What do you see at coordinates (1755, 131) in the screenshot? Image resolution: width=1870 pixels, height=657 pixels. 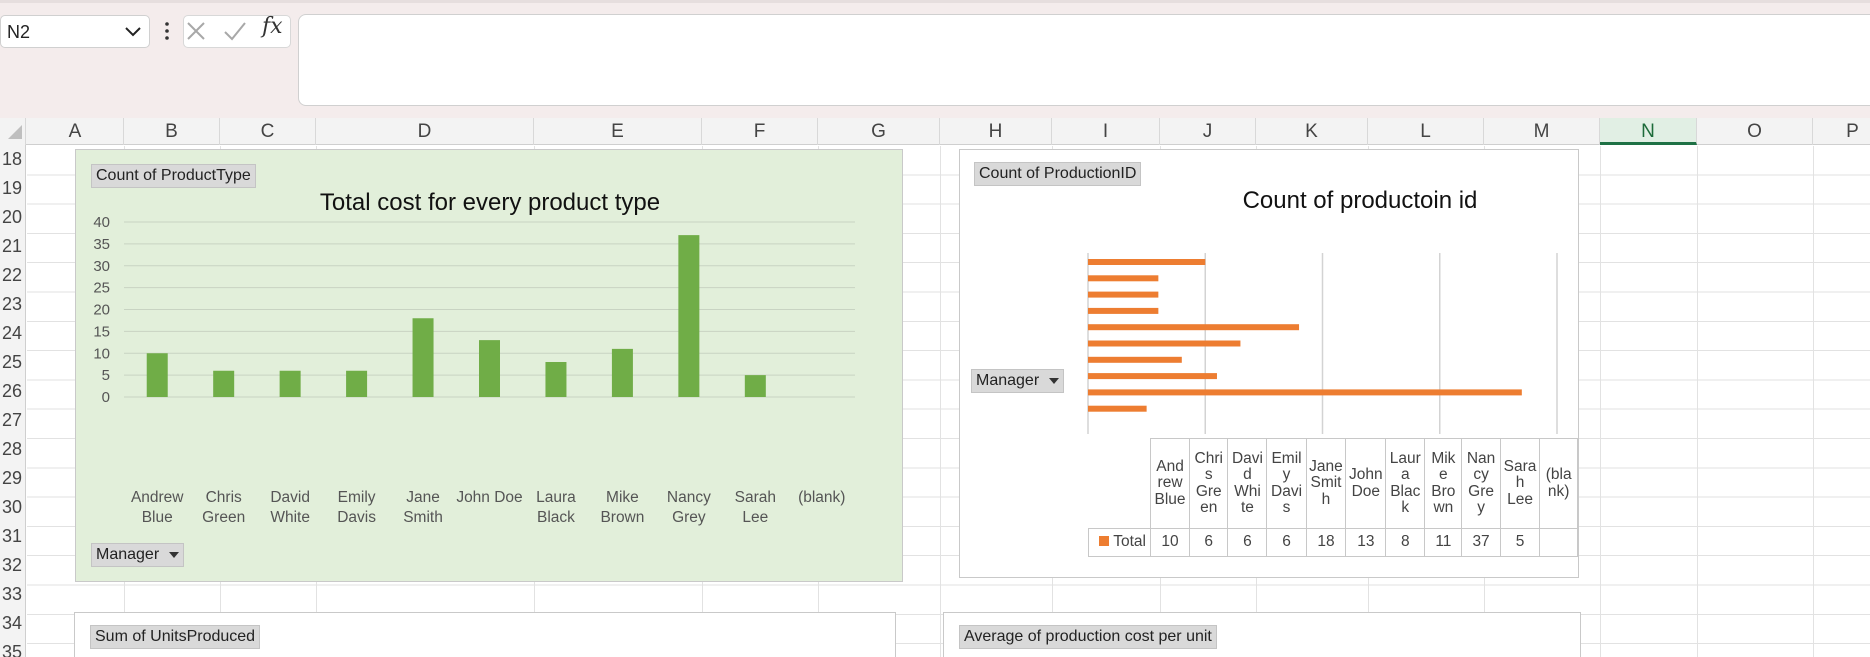 I see `column-header-O: O` at bounding box center [1755, 131].